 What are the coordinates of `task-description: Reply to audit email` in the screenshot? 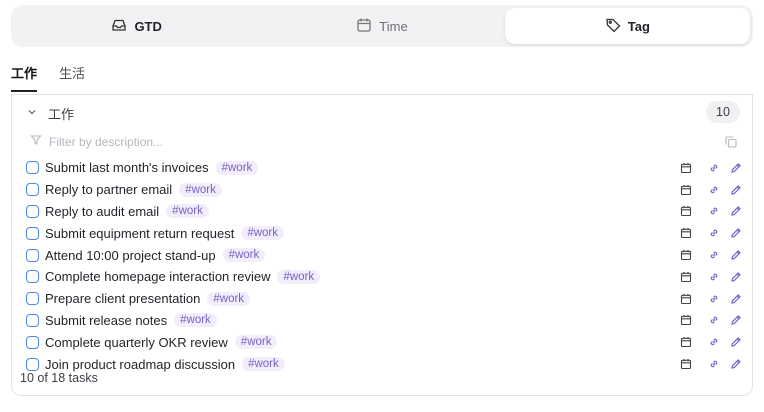 It's located at (102, 211).